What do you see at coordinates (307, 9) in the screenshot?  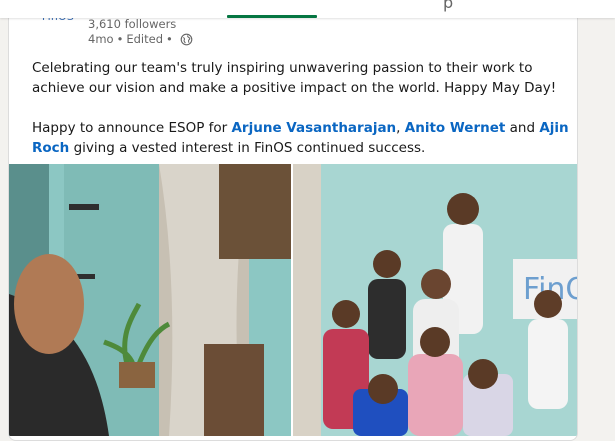 I see `top-navigation-bar: p` at bounding box center [307, 9].